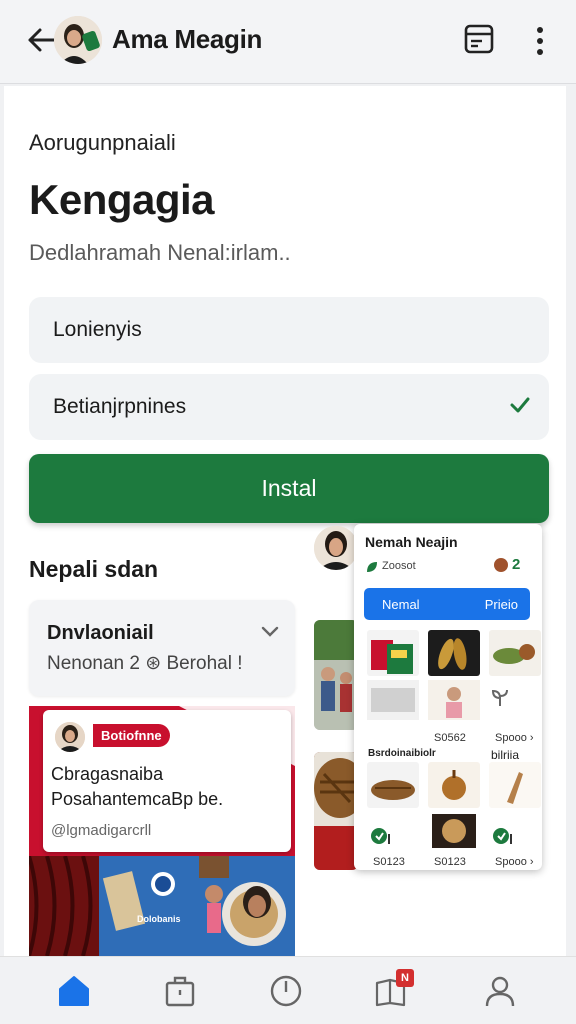 This screenshot has width=576, height=1024. I want to click on timer-icon, so click(286, 991).